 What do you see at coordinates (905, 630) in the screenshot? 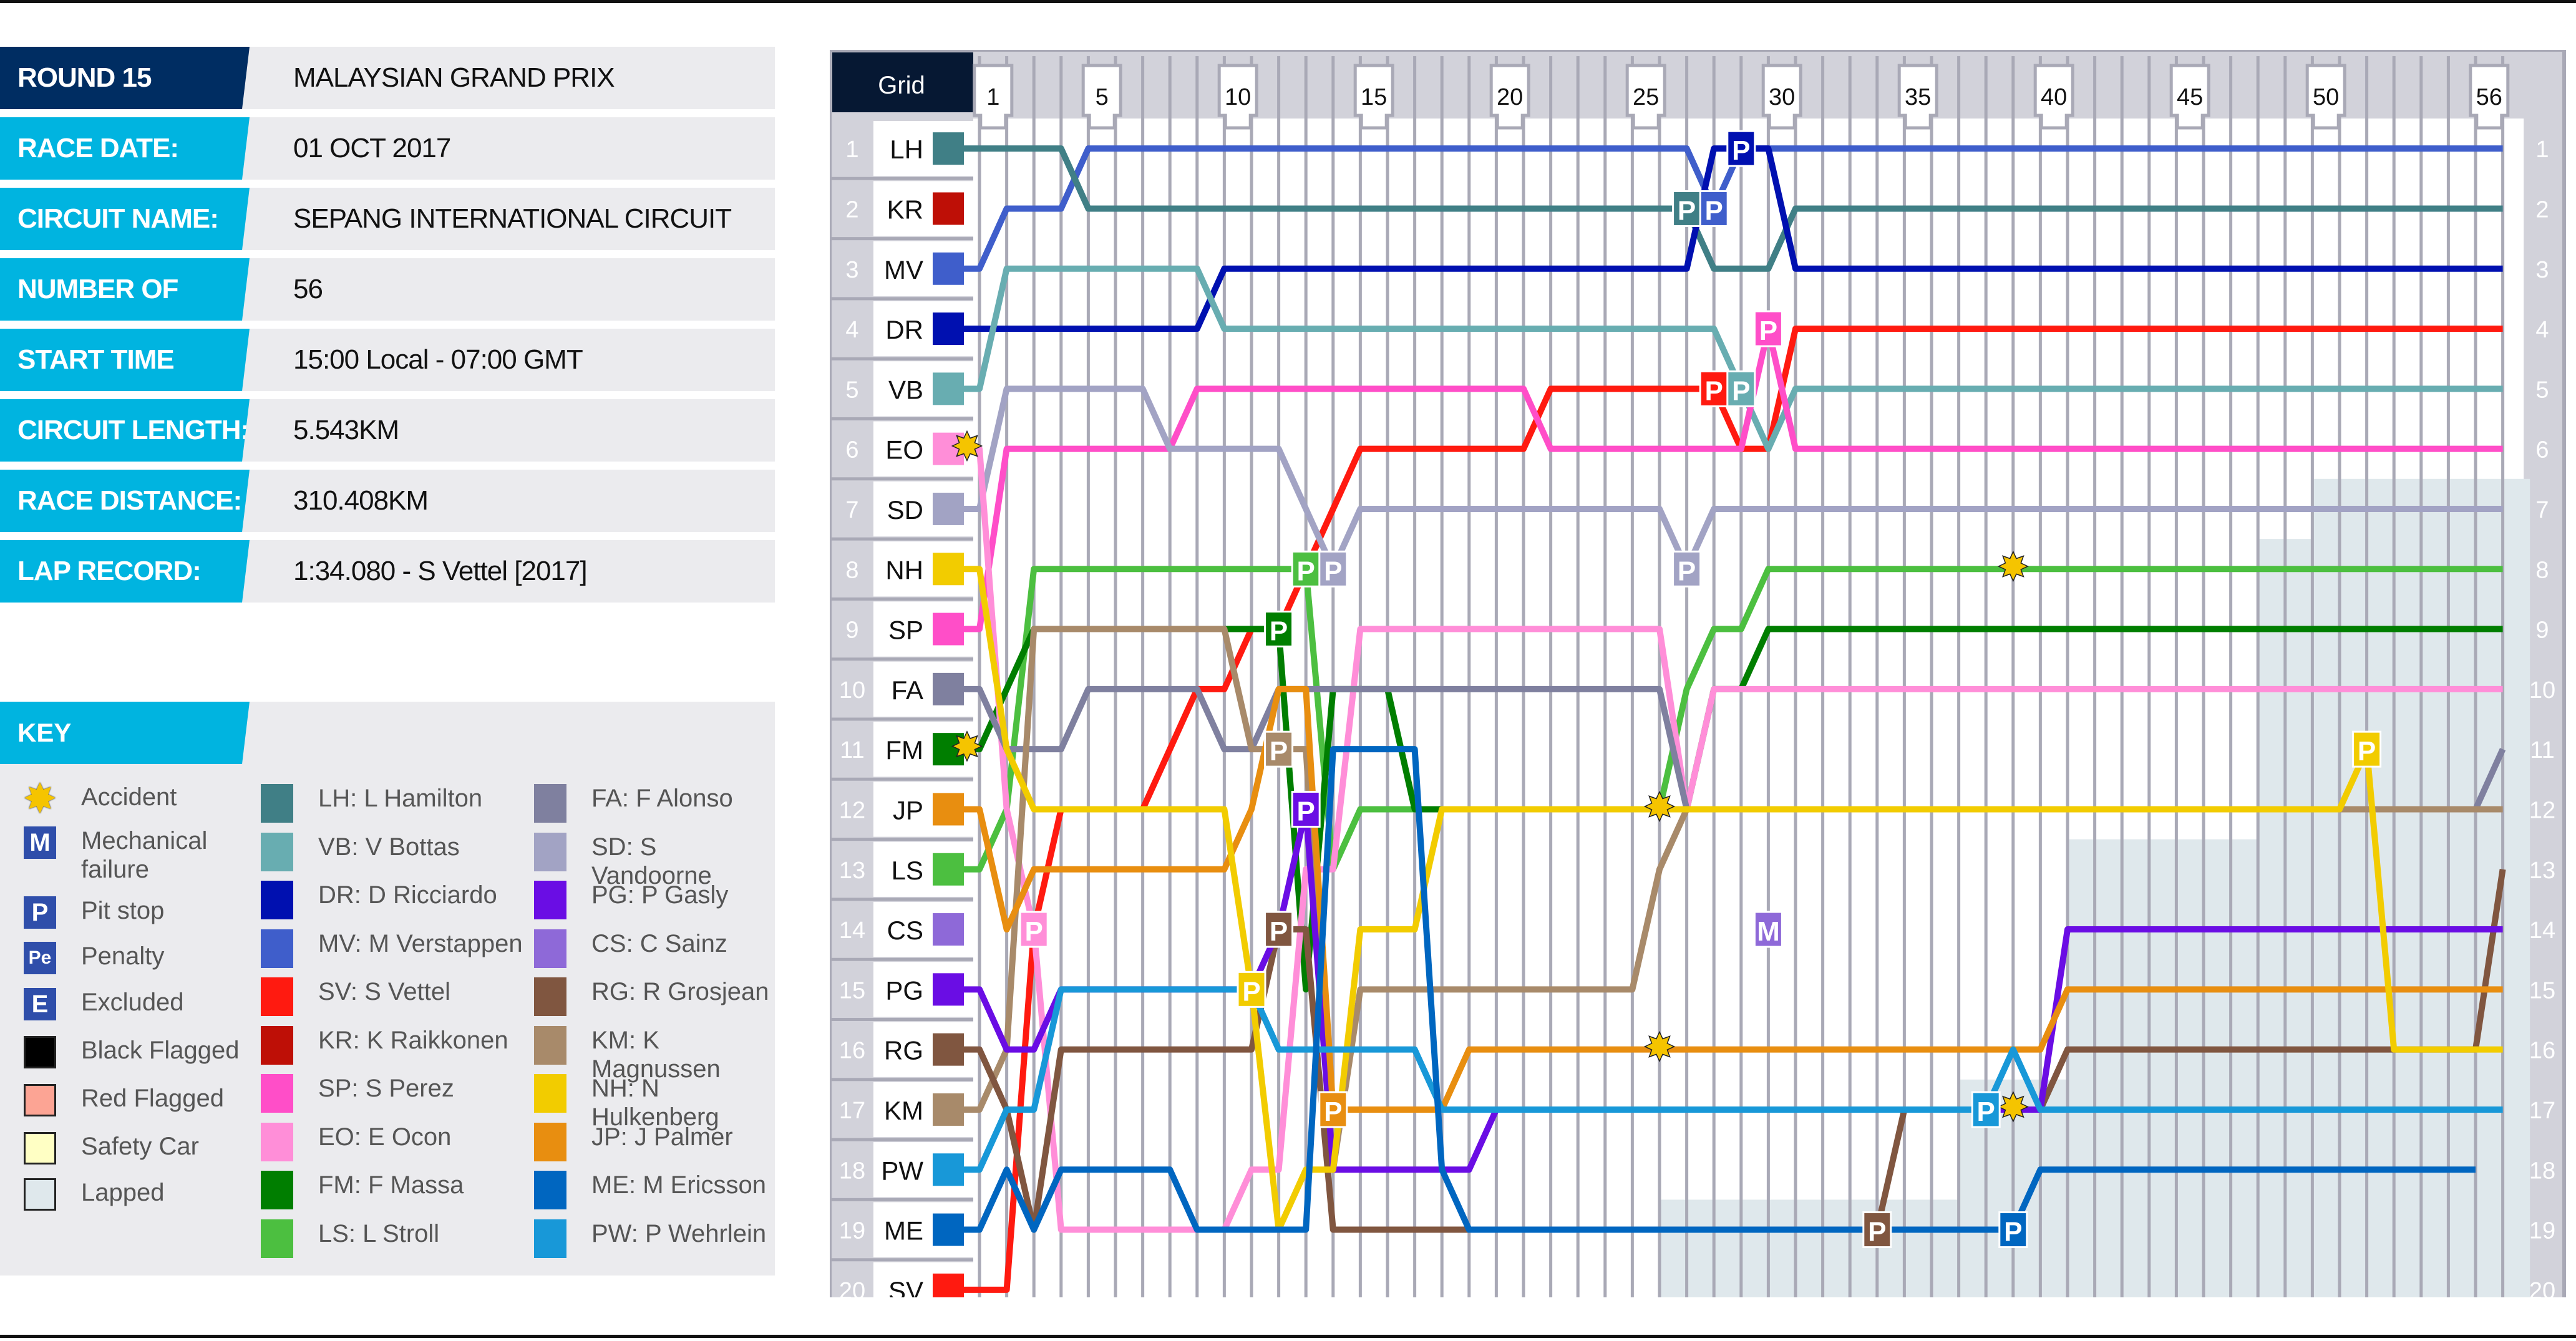
I see `grid-driver-code: SP` at bounding box center [905, 630].